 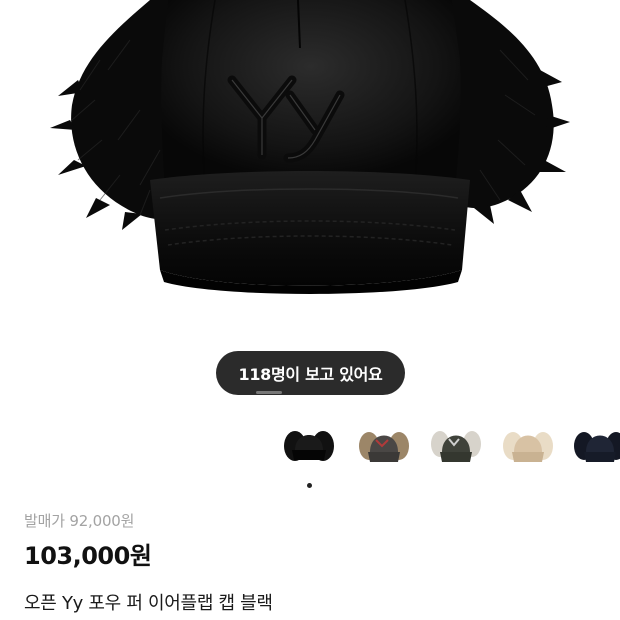 I want to click on color-option-thumbnails, so click(x=310, y=446).